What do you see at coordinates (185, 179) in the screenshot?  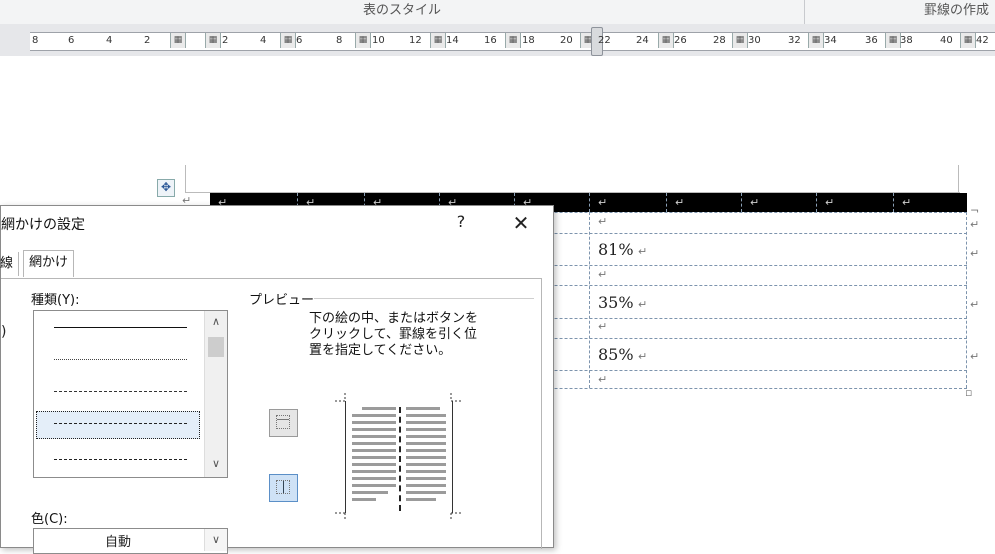 I see `margin-guide` at bounding box center [185, 179].